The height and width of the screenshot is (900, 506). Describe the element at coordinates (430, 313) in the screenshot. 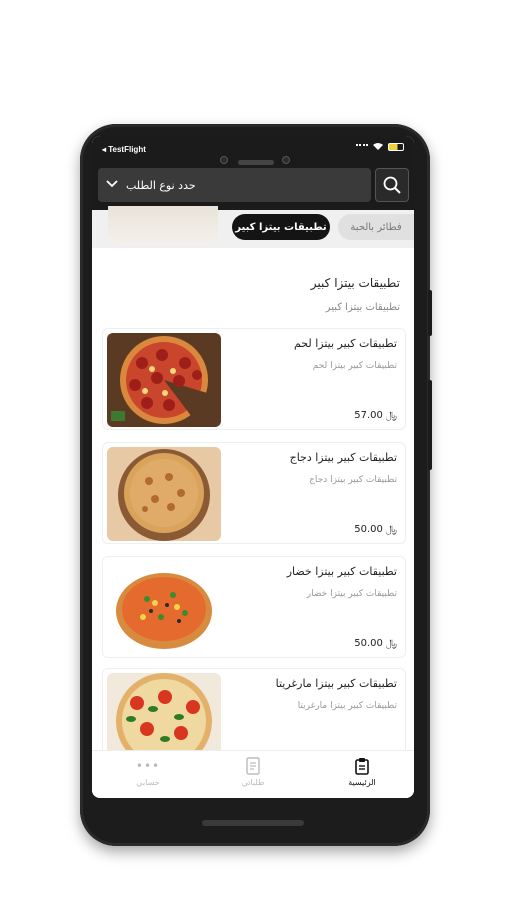

I see `power-button` at that location.